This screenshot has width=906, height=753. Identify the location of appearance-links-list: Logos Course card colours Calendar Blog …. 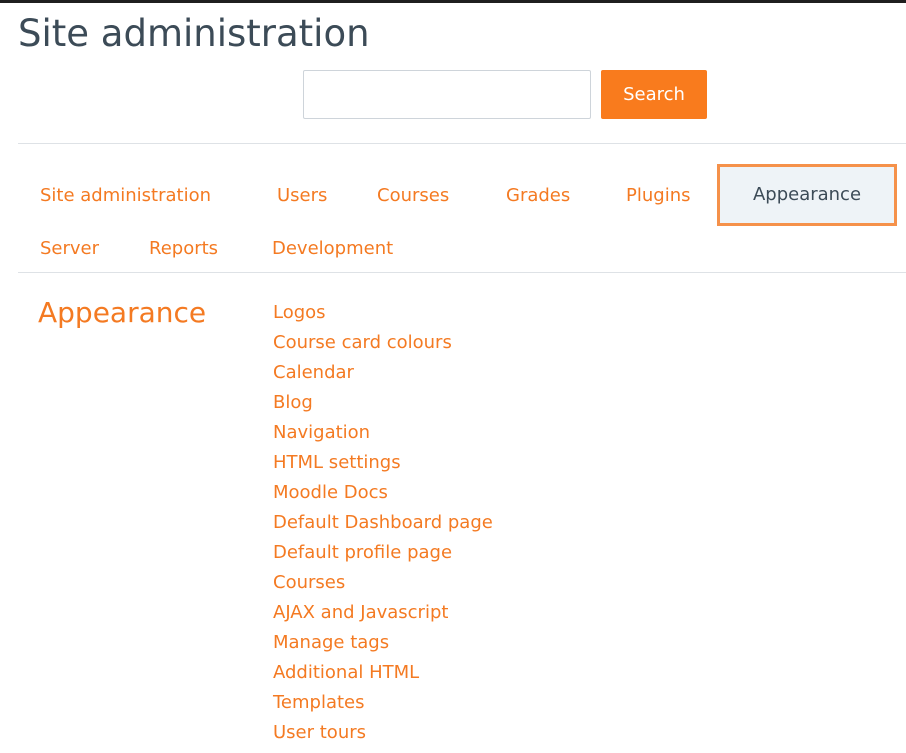
(383, 523).